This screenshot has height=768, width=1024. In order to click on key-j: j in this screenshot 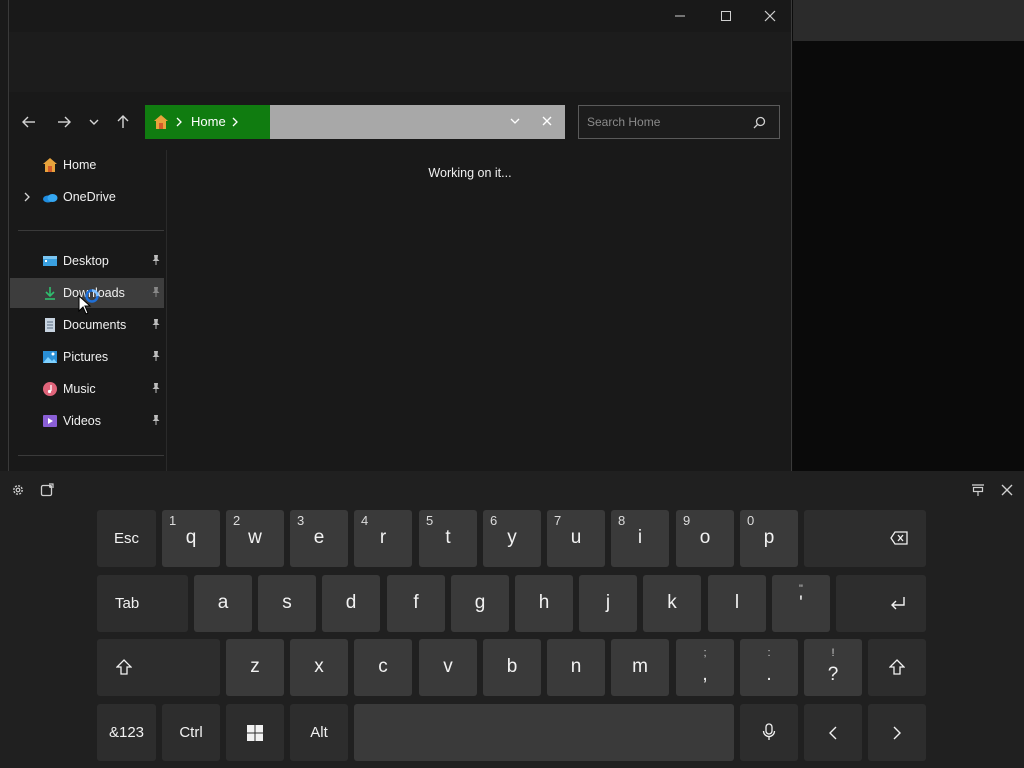, I will do `click(608, 603)`.